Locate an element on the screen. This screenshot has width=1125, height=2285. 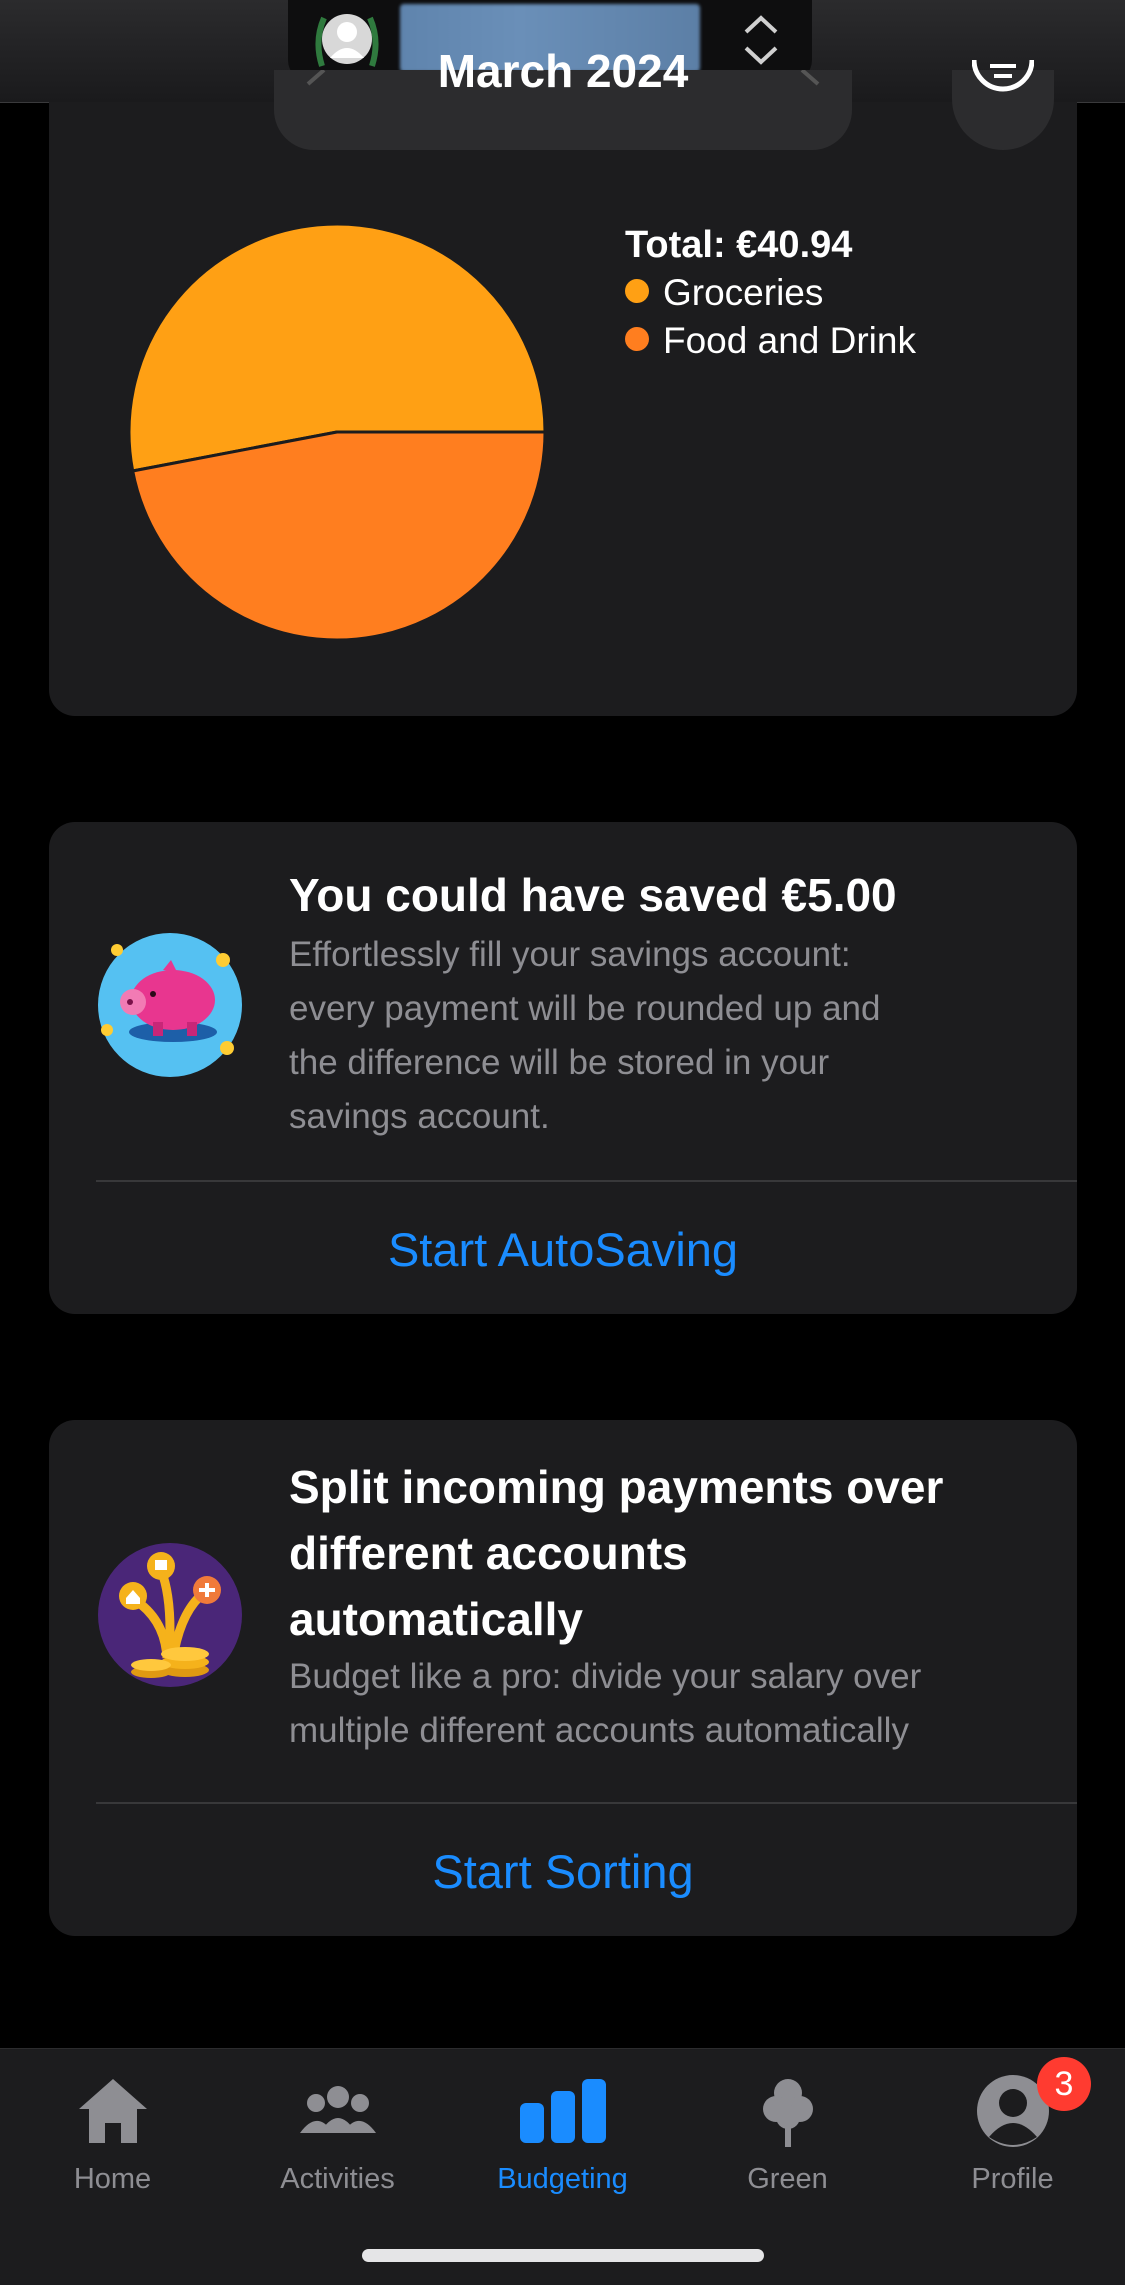
pie-slice-food-and-drink is located at coordinates (338, 536).